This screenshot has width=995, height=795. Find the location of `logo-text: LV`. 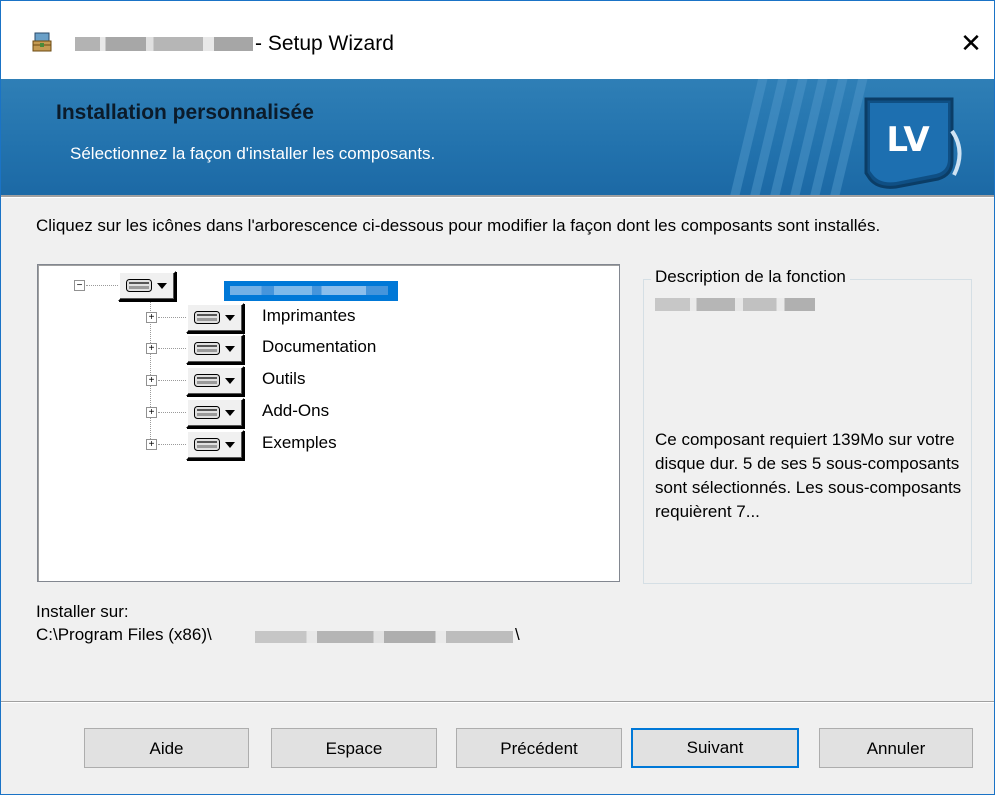

logo-text: LV is located at coordinates (908, 140).